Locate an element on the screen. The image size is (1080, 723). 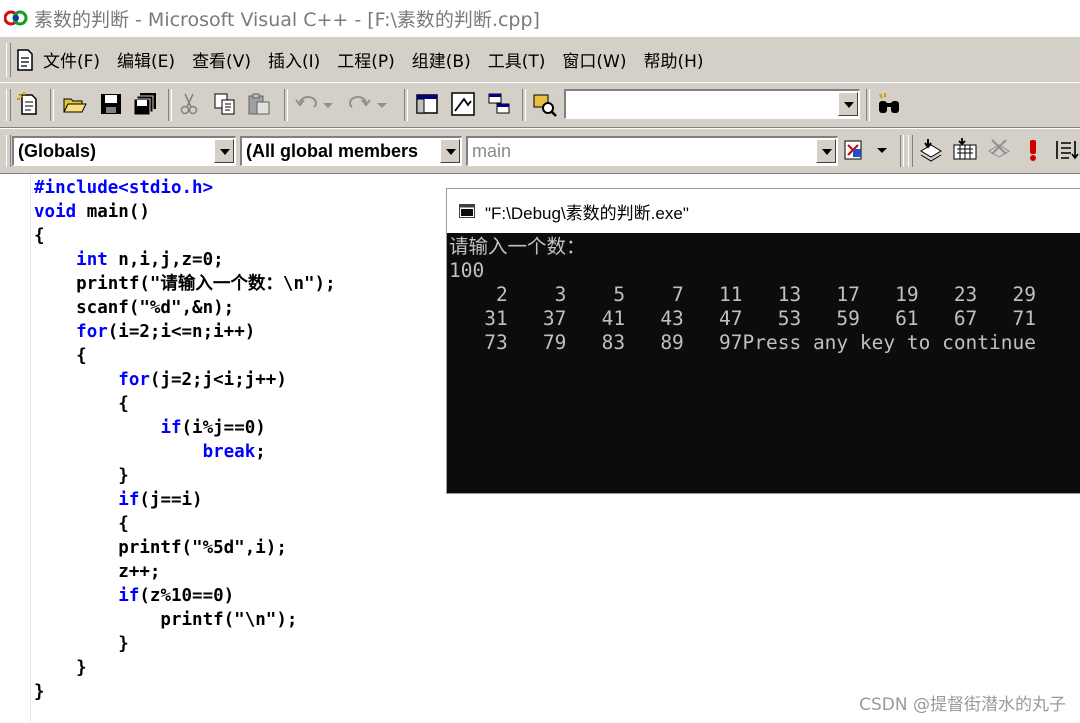
scope-combo: (Globals) is located at coordinates (124, 151).